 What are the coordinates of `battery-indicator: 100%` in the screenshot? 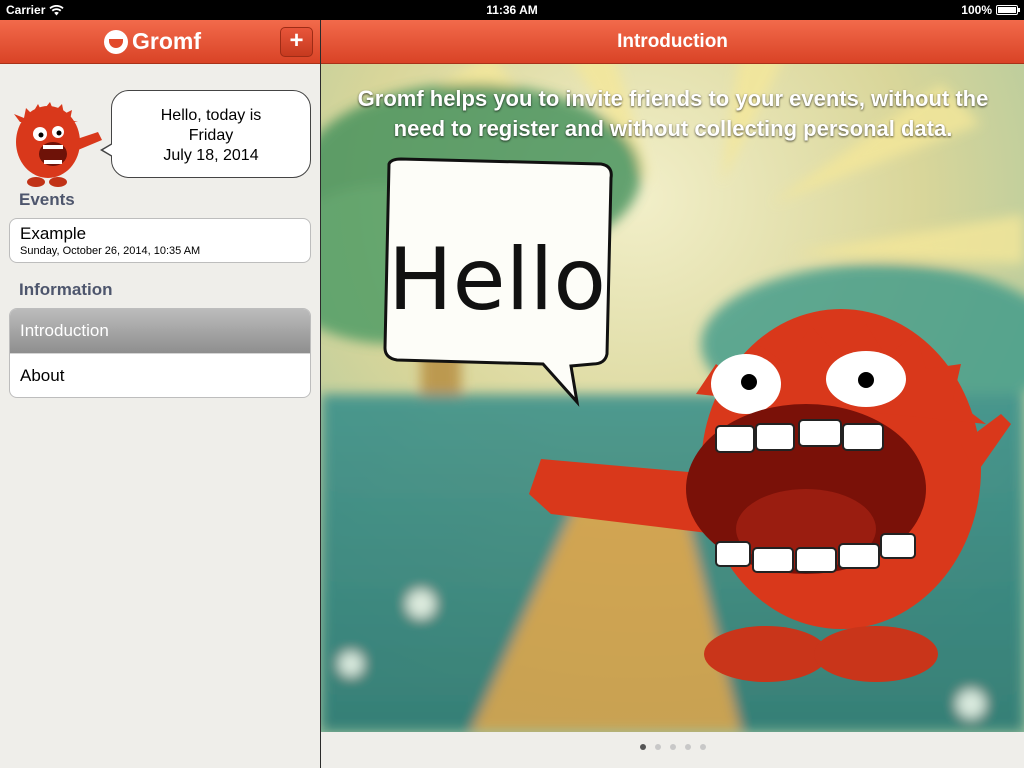 It's located at (990, 10).